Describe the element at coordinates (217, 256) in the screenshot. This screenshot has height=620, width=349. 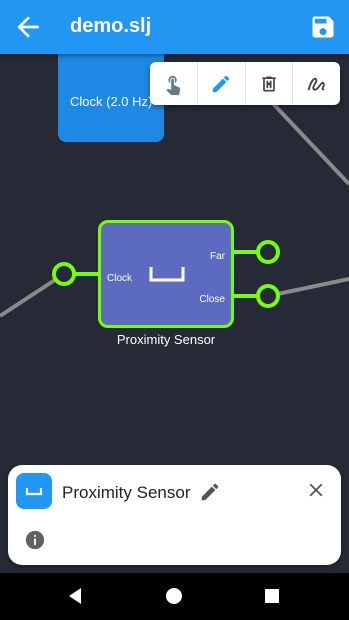
I see `port-label-far: Far` at that location.